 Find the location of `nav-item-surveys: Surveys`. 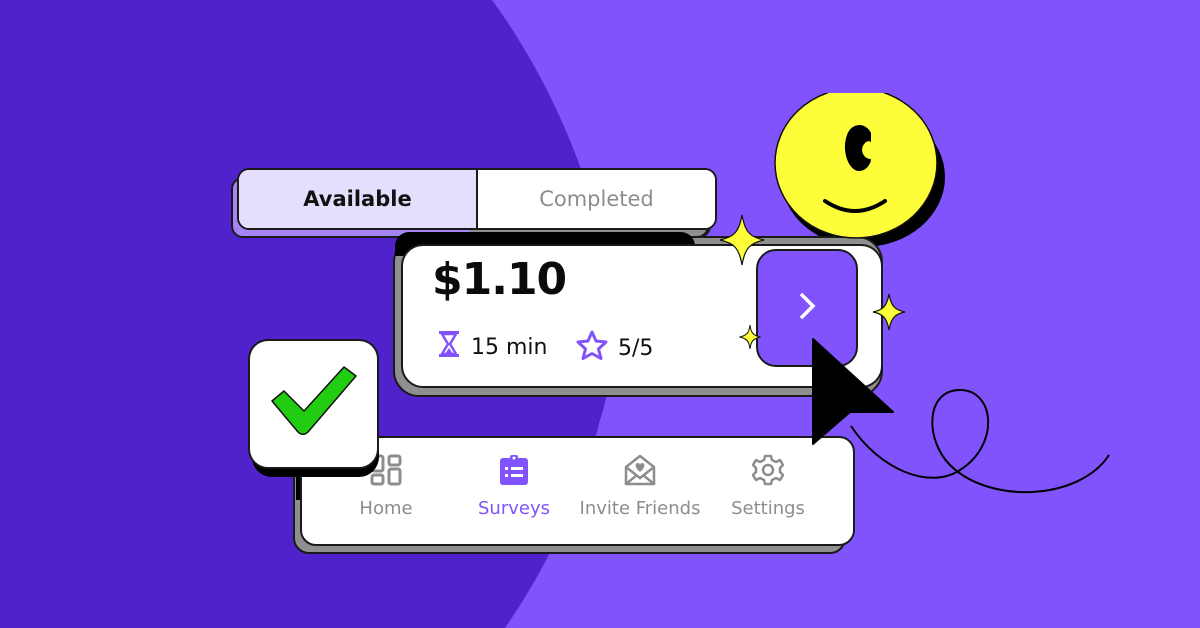

nav-item-surveys: Surveys is located at coordinates (514, 486).